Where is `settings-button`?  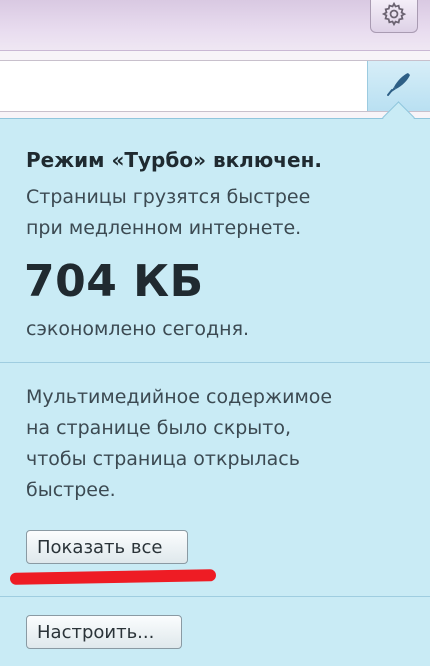
settings-button is located at coordinates (394, 16).